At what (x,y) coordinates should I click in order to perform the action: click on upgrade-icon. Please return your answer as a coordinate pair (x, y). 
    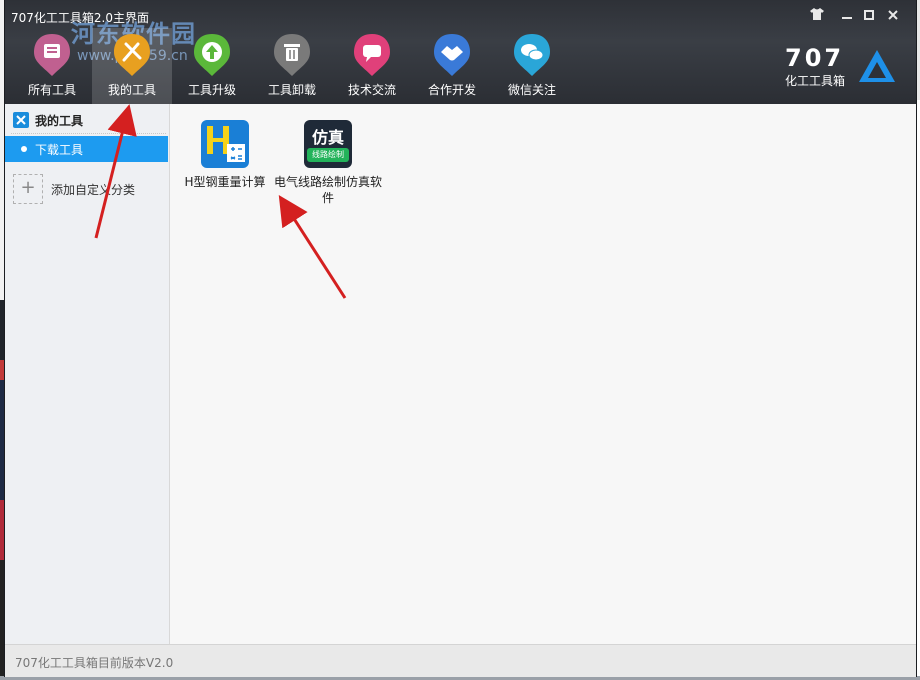
    Looking at the image, I should click on (212, 55).